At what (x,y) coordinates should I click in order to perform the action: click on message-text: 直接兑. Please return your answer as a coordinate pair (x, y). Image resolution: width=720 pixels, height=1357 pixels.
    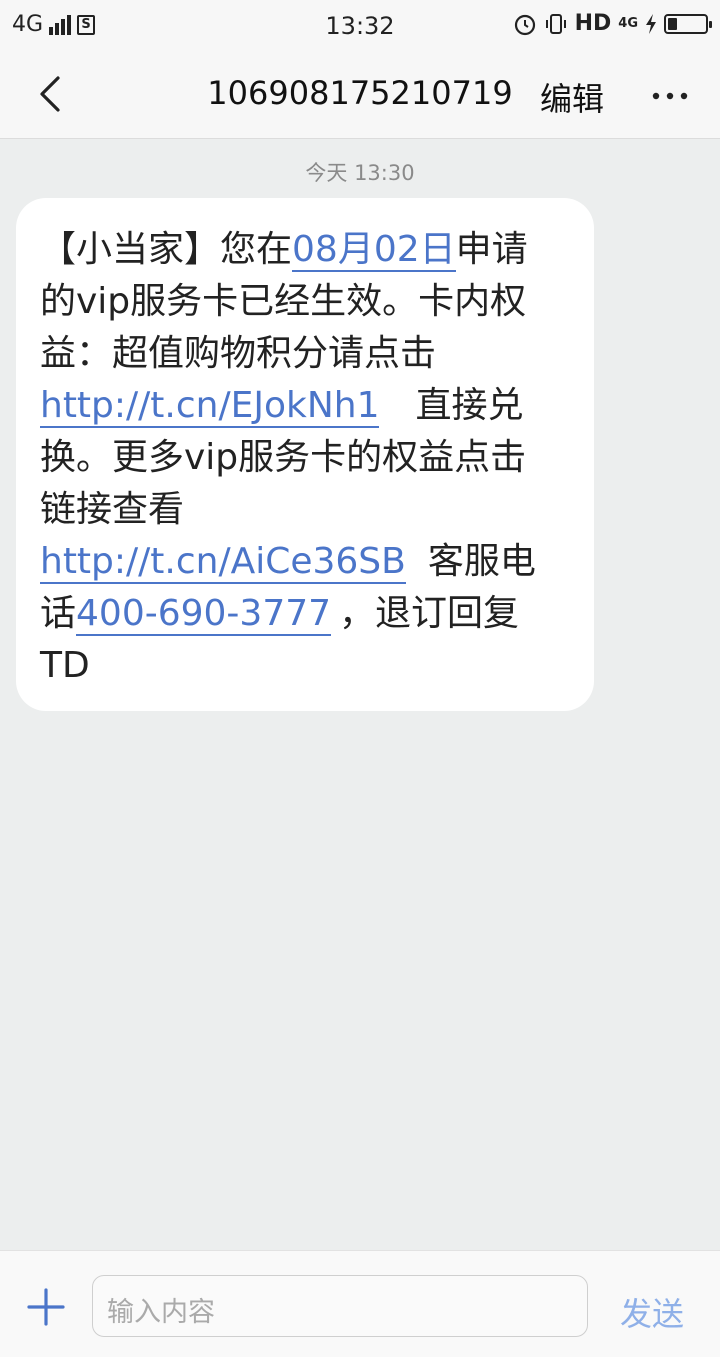
    Looking at the image, I should click on (469, 405).